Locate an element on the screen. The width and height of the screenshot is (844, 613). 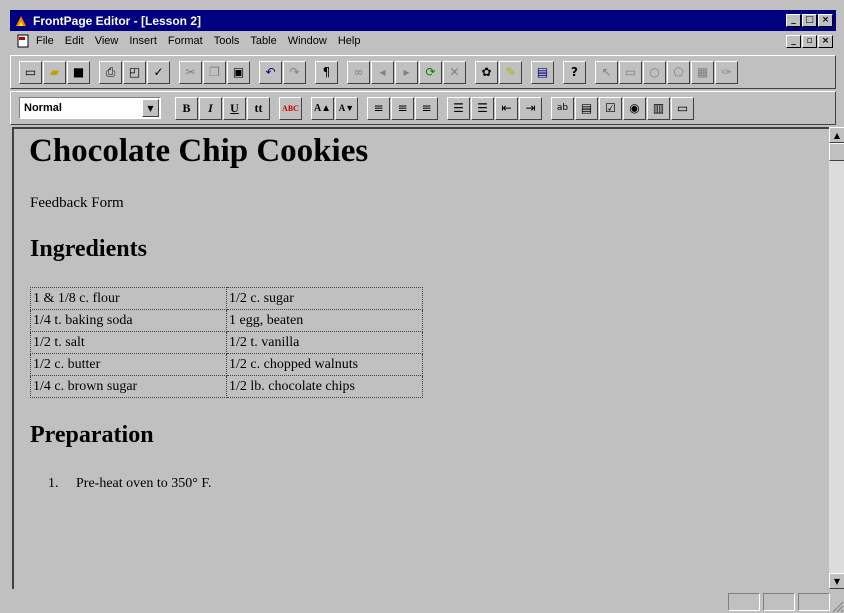
menu-view: View is located at coordinates (107, 41).